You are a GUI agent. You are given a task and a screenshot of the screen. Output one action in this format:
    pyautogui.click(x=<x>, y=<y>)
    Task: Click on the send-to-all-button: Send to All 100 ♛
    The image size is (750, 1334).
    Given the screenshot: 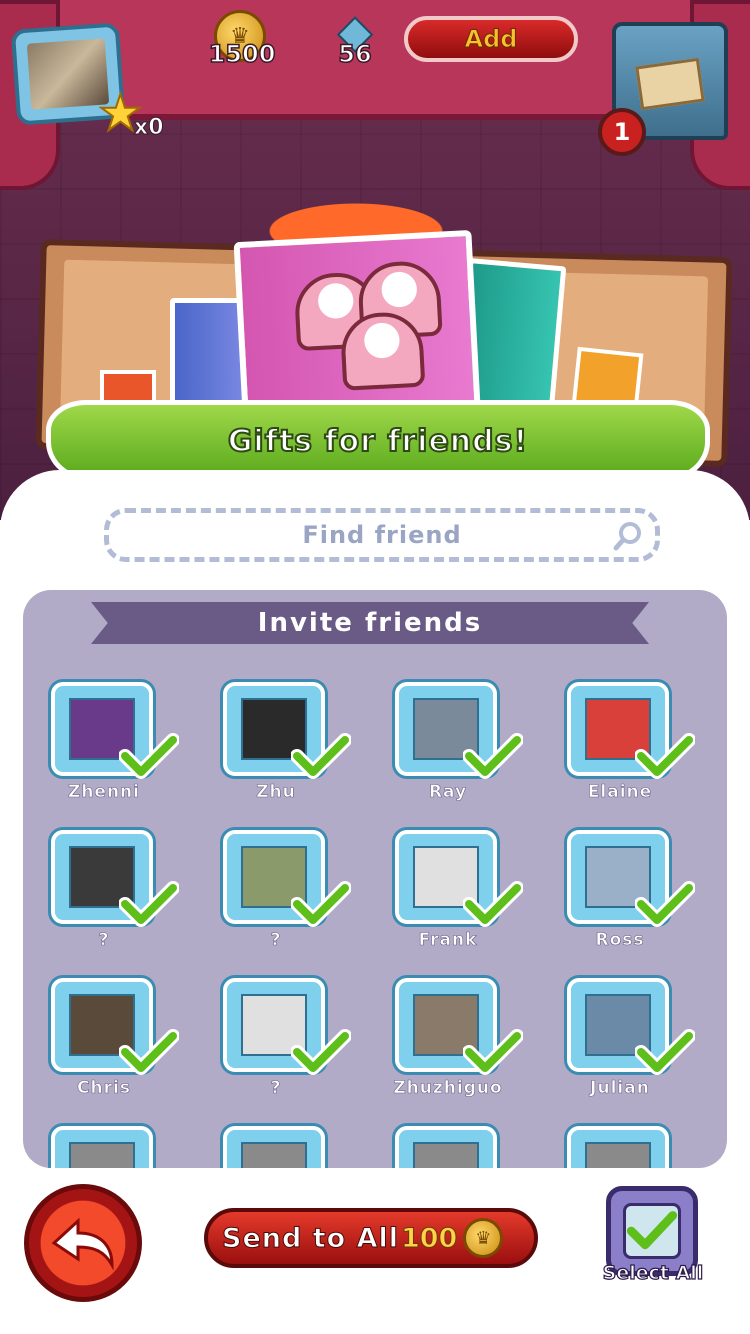 What is the action you would take?
    pyautogui.click(x=371, y=1238)
    